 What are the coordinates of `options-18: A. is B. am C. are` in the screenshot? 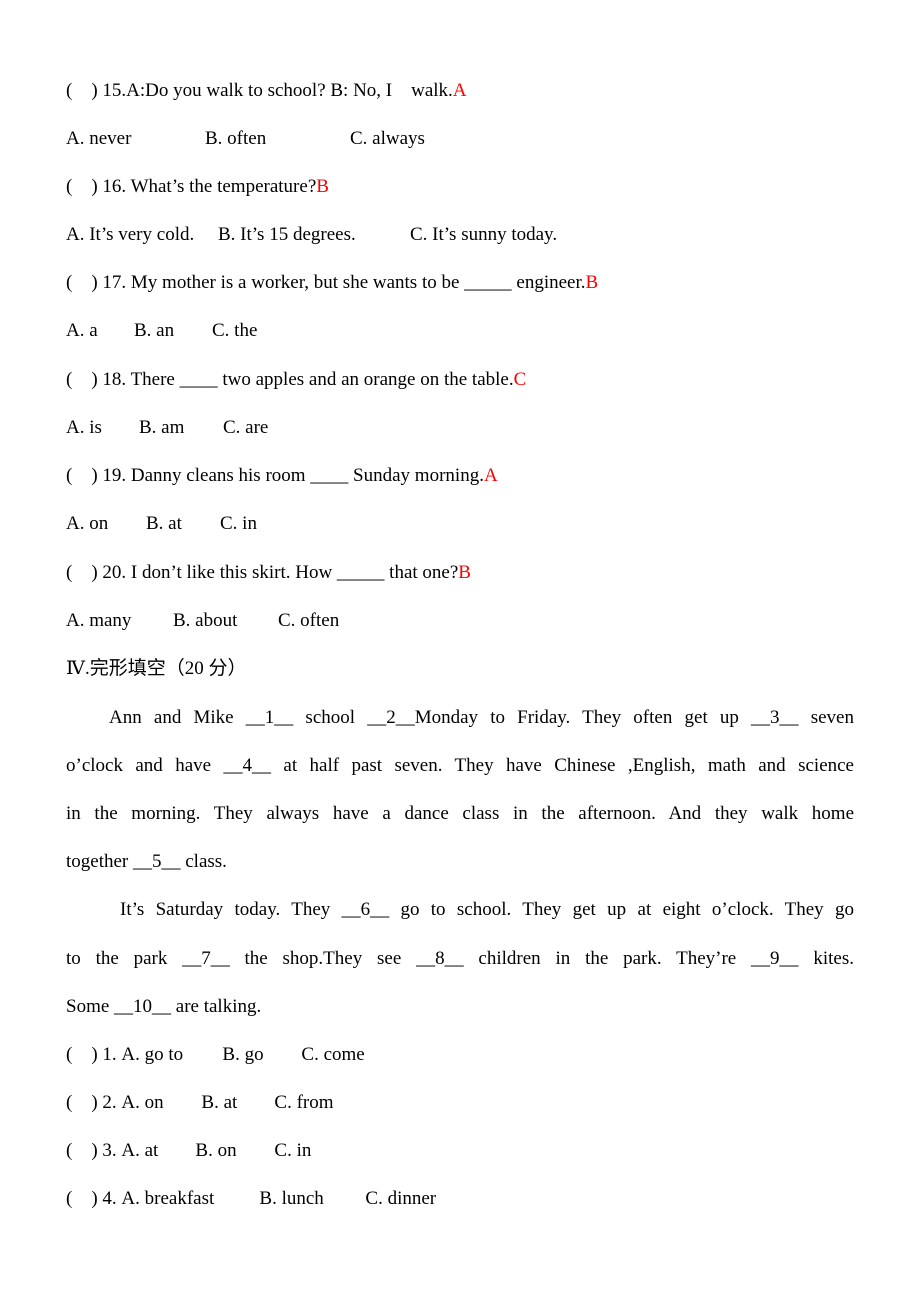 It's located at (167, 428).